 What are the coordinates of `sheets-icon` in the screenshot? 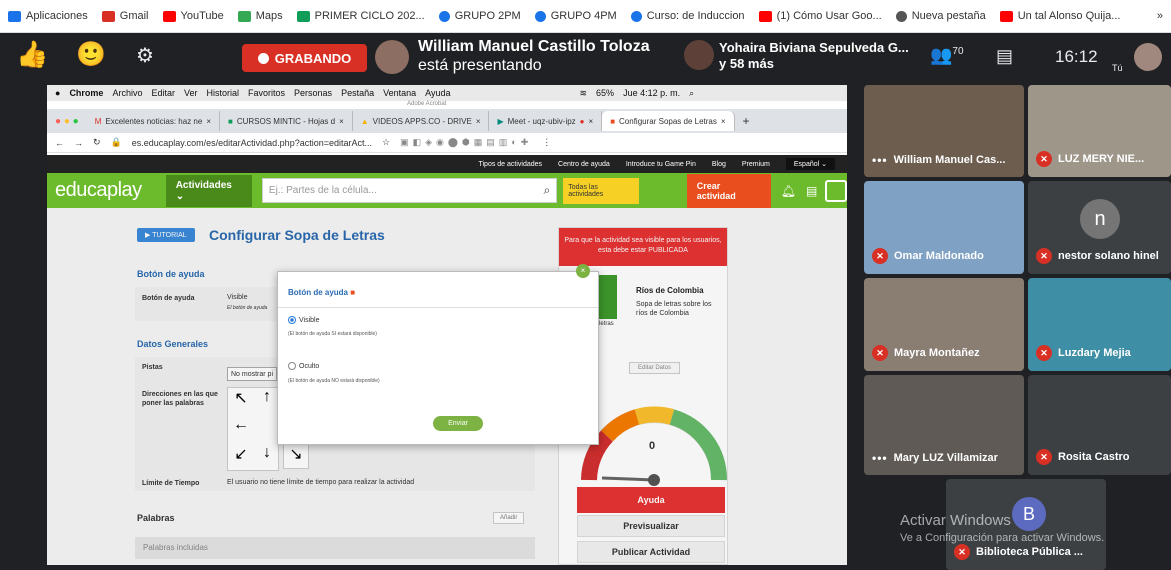 It's located at (303, 16).